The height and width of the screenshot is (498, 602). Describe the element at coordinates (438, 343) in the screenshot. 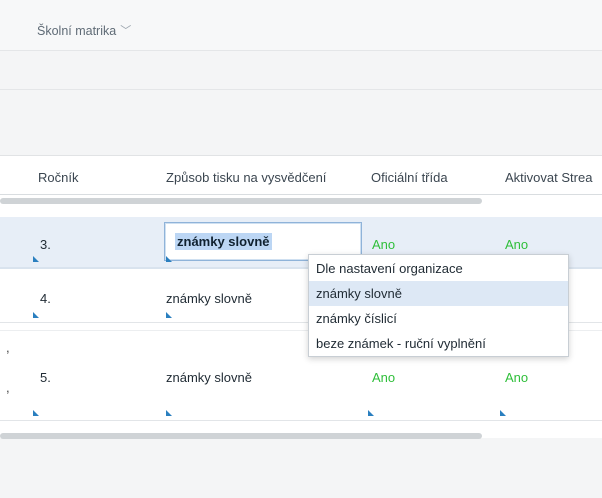

I see `dropdown-option: beze známek - ruční vyplnění` at that location.